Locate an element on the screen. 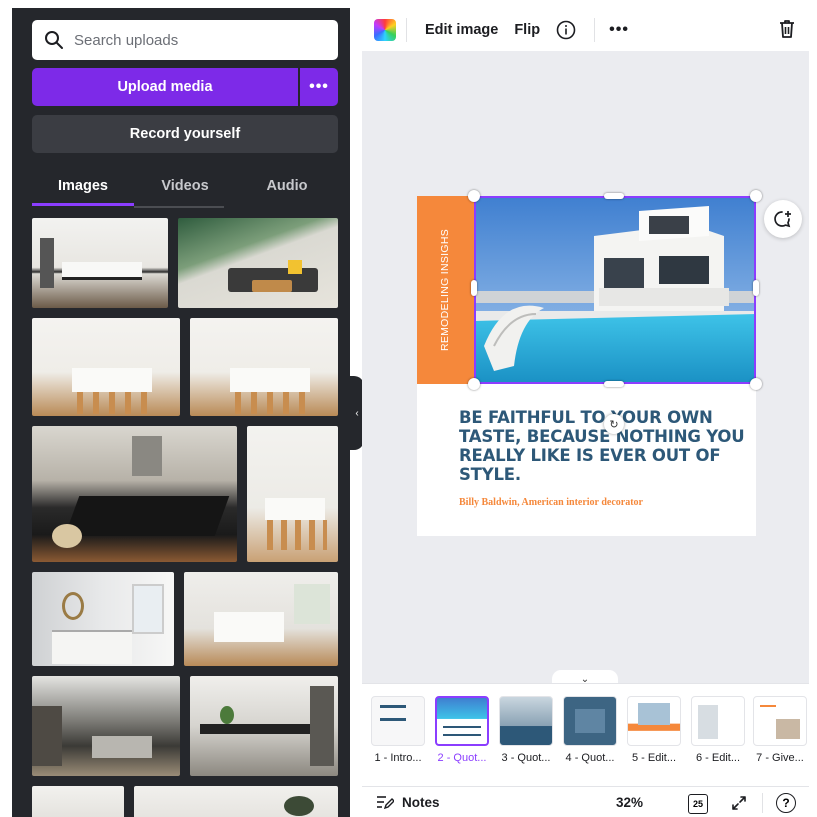 The height and width of the screenshot is (817, 817). rotate-icon: ↻ is located at coordinates (614, 424).